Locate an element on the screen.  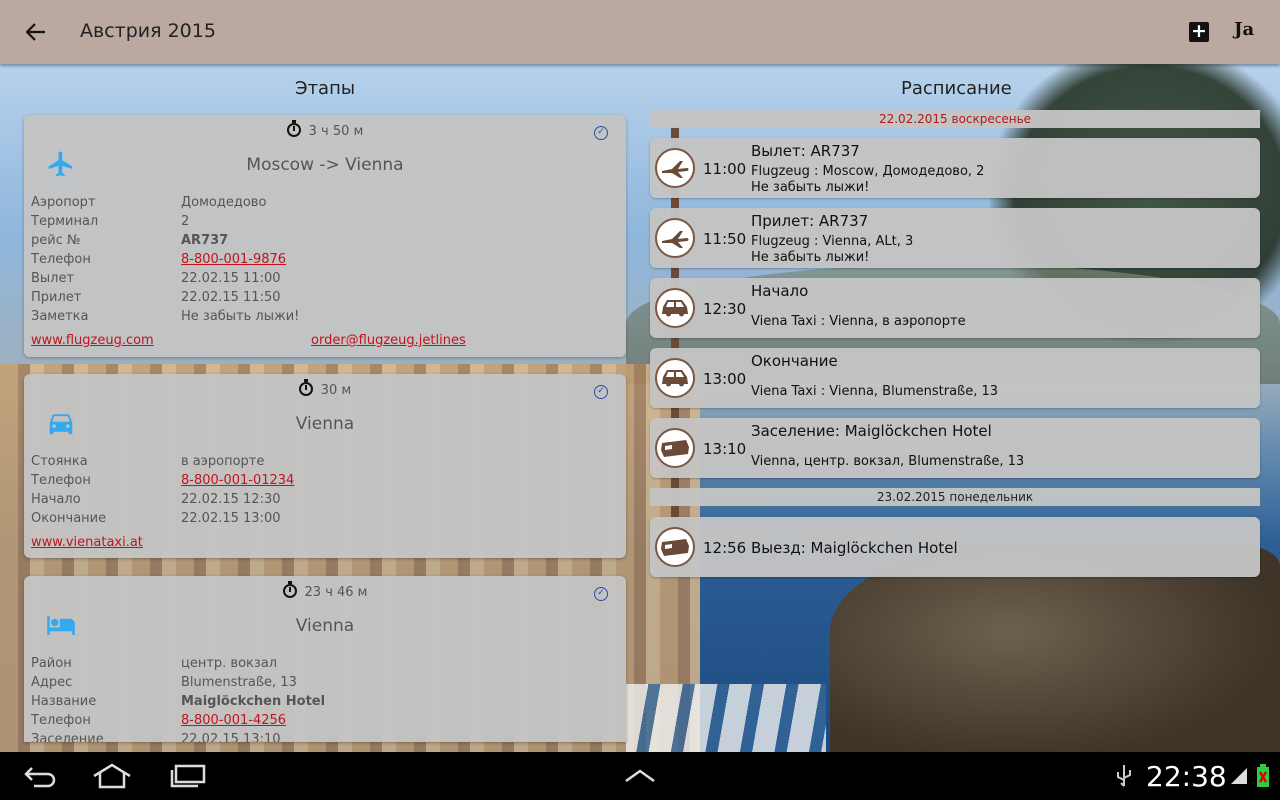
chevron-up-icon is located at coordinates (640, 776).